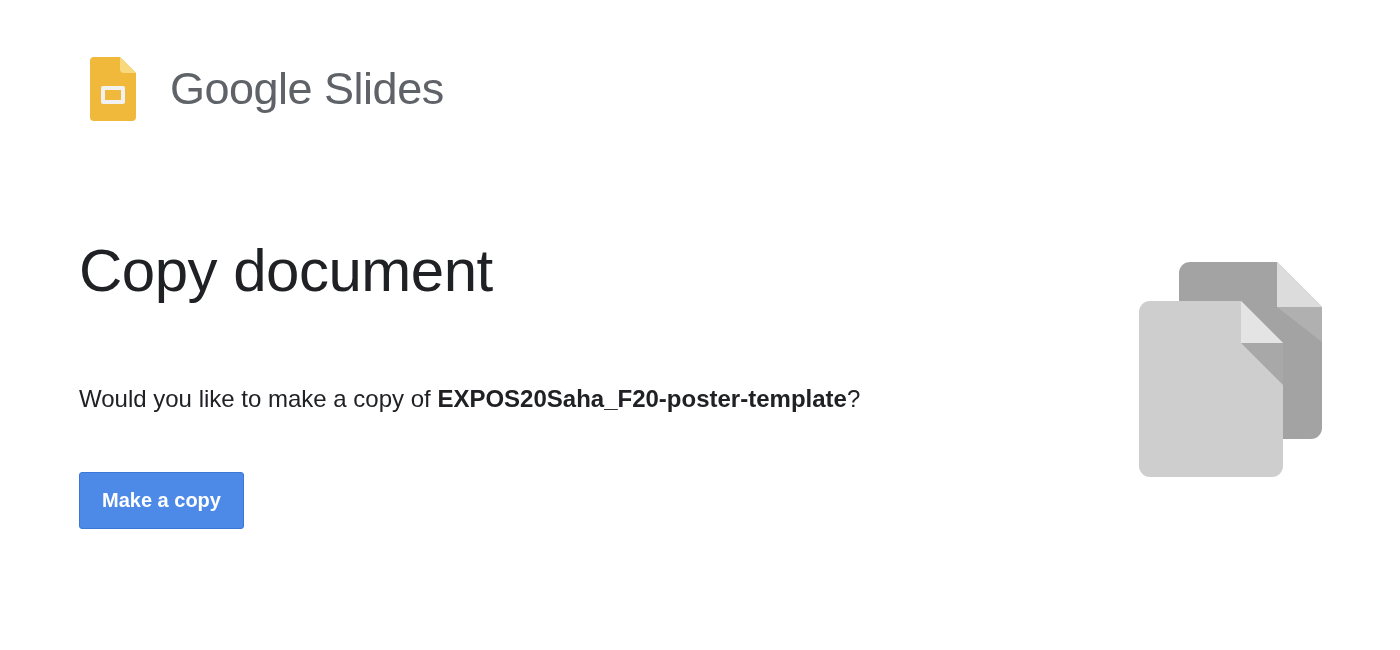 The width and height of the screenshot is (1400, 650). What do you see at coordinates (307, 89) in the screenshot?
I see `app-name: Google Slides` at bounding box center [307, 89].